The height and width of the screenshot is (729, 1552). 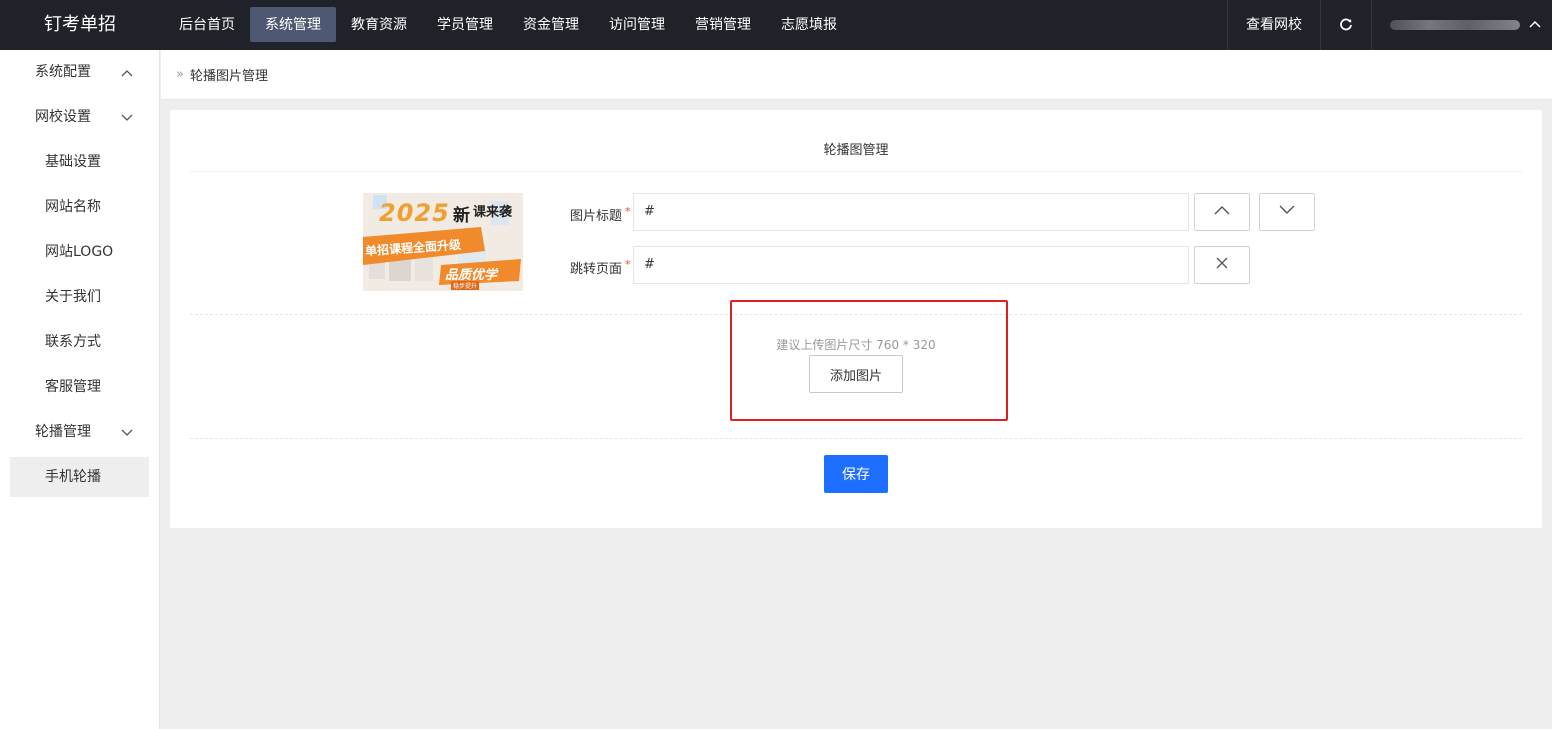 I want to click on save-button: 保存, so click(x=856, y=474).